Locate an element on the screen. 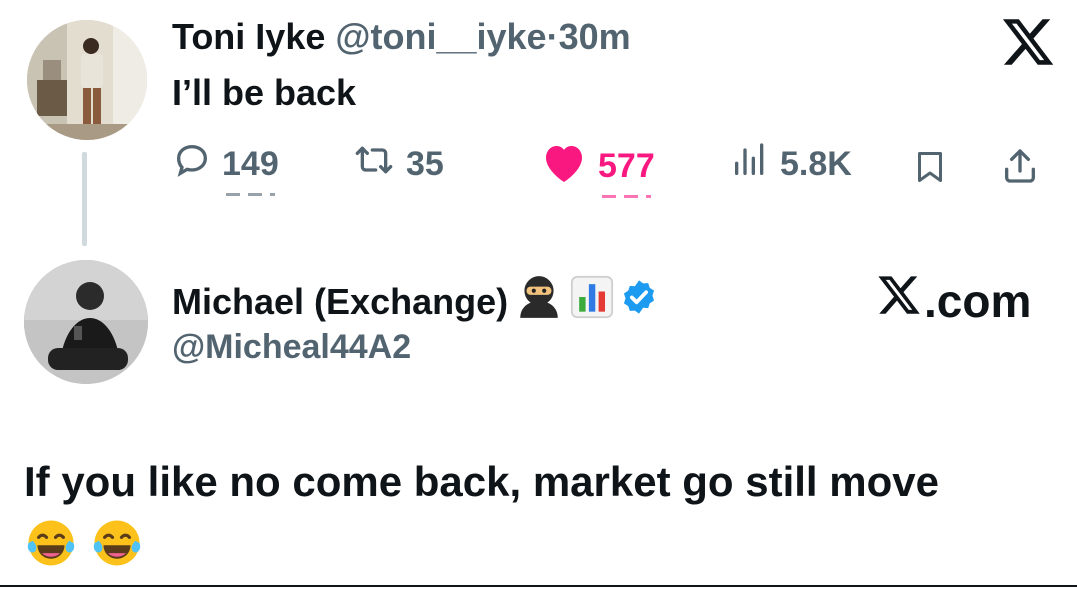  views-count: 5.8K is located at coordinates (816, 164).